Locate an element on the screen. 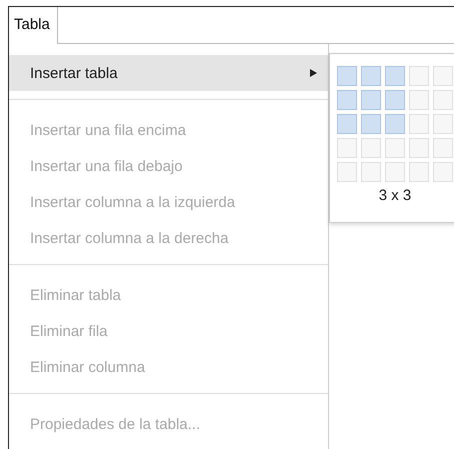 The width and height of the screenshot is (454, 449). size-label: 3 x 3 is located at coordinates (395, 195).